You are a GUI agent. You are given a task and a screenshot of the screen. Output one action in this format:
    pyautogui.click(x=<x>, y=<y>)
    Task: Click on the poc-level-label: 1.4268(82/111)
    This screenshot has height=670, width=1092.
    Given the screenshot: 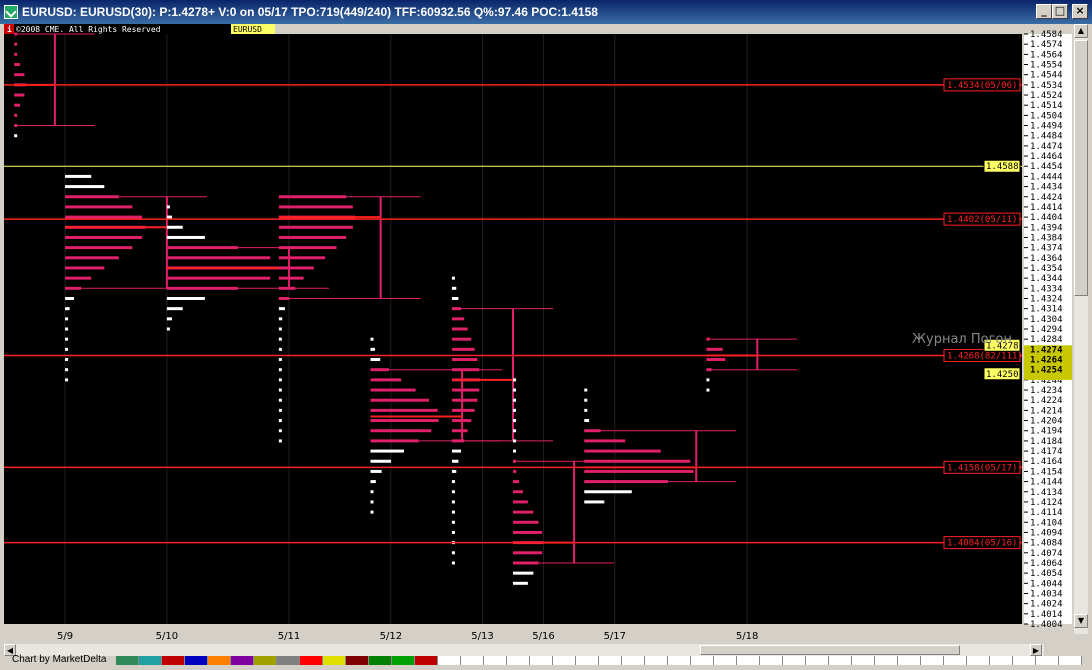 What is the action you would take?
    pyautogui.click(x=985, y=356)
    